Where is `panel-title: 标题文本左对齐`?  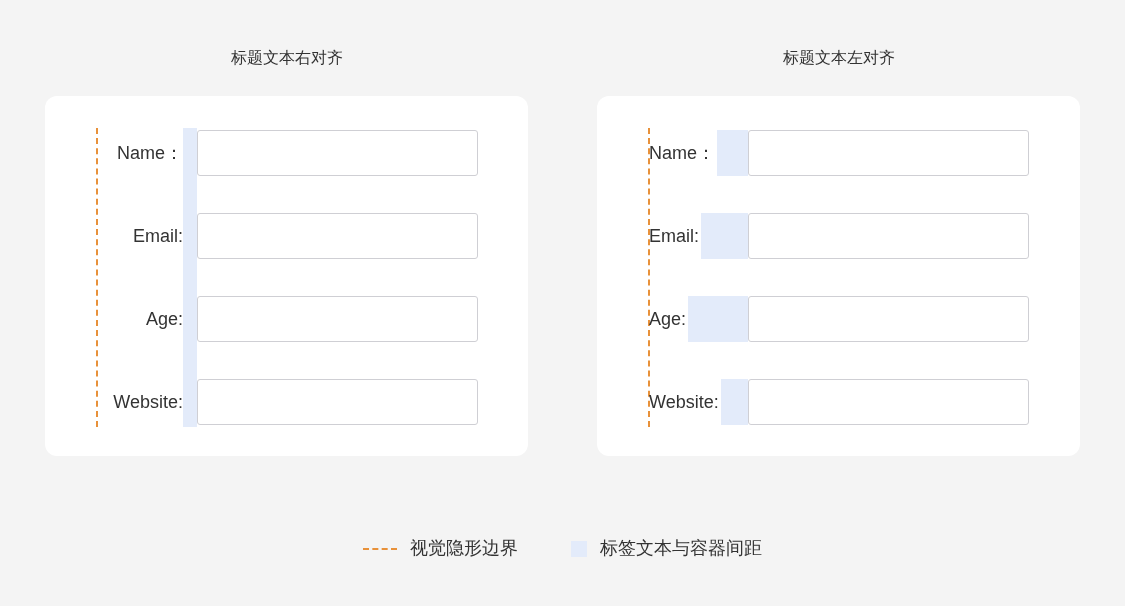 panel-title: 标题文本左对齐 is located at coordinates (838, 58).